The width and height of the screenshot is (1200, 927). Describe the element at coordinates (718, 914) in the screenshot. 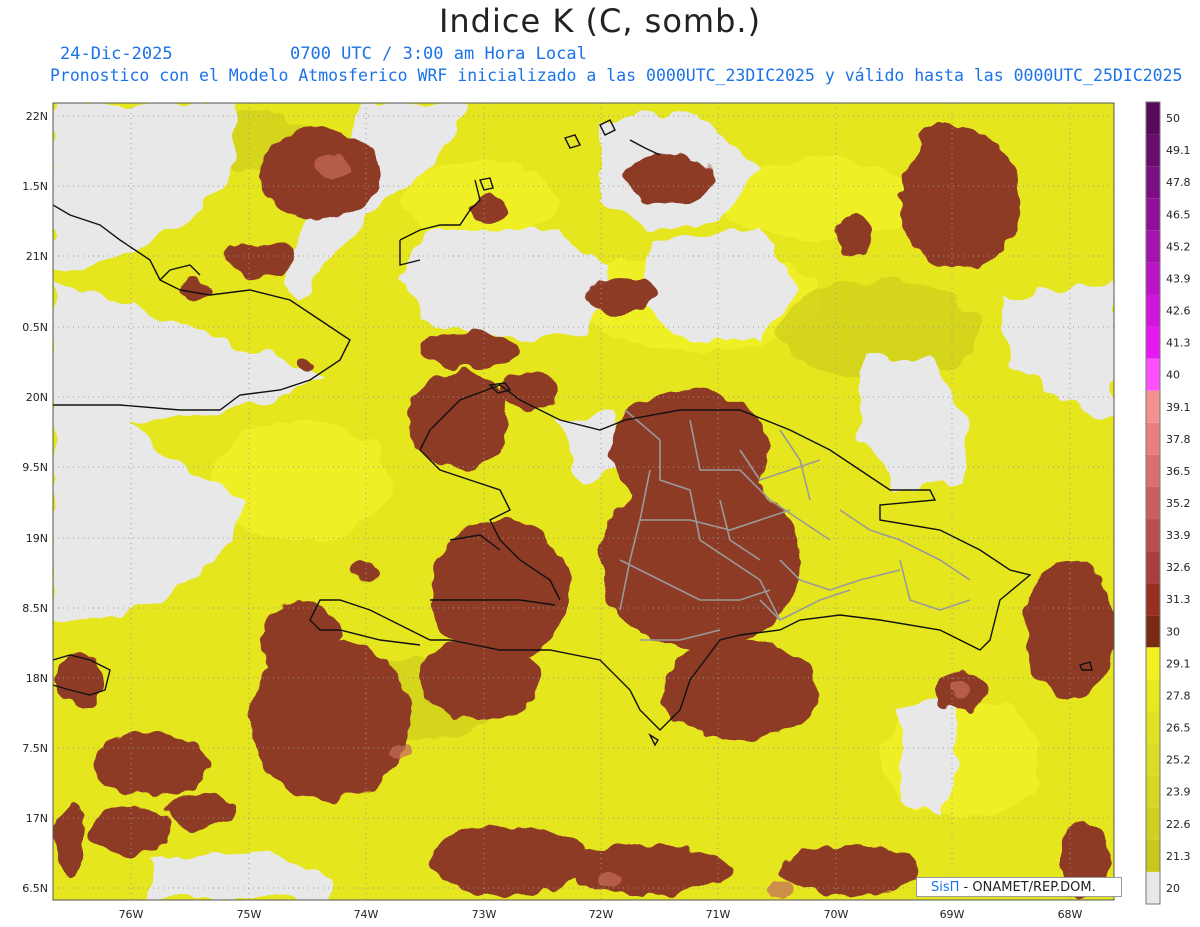

I see `lon-label: 71W` at that location.